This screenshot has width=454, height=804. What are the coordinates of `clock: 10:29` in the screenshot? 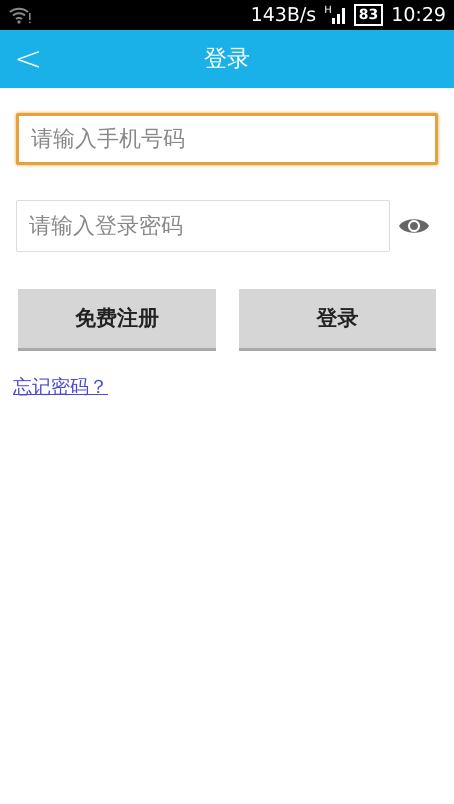 It's located at (418, 15).